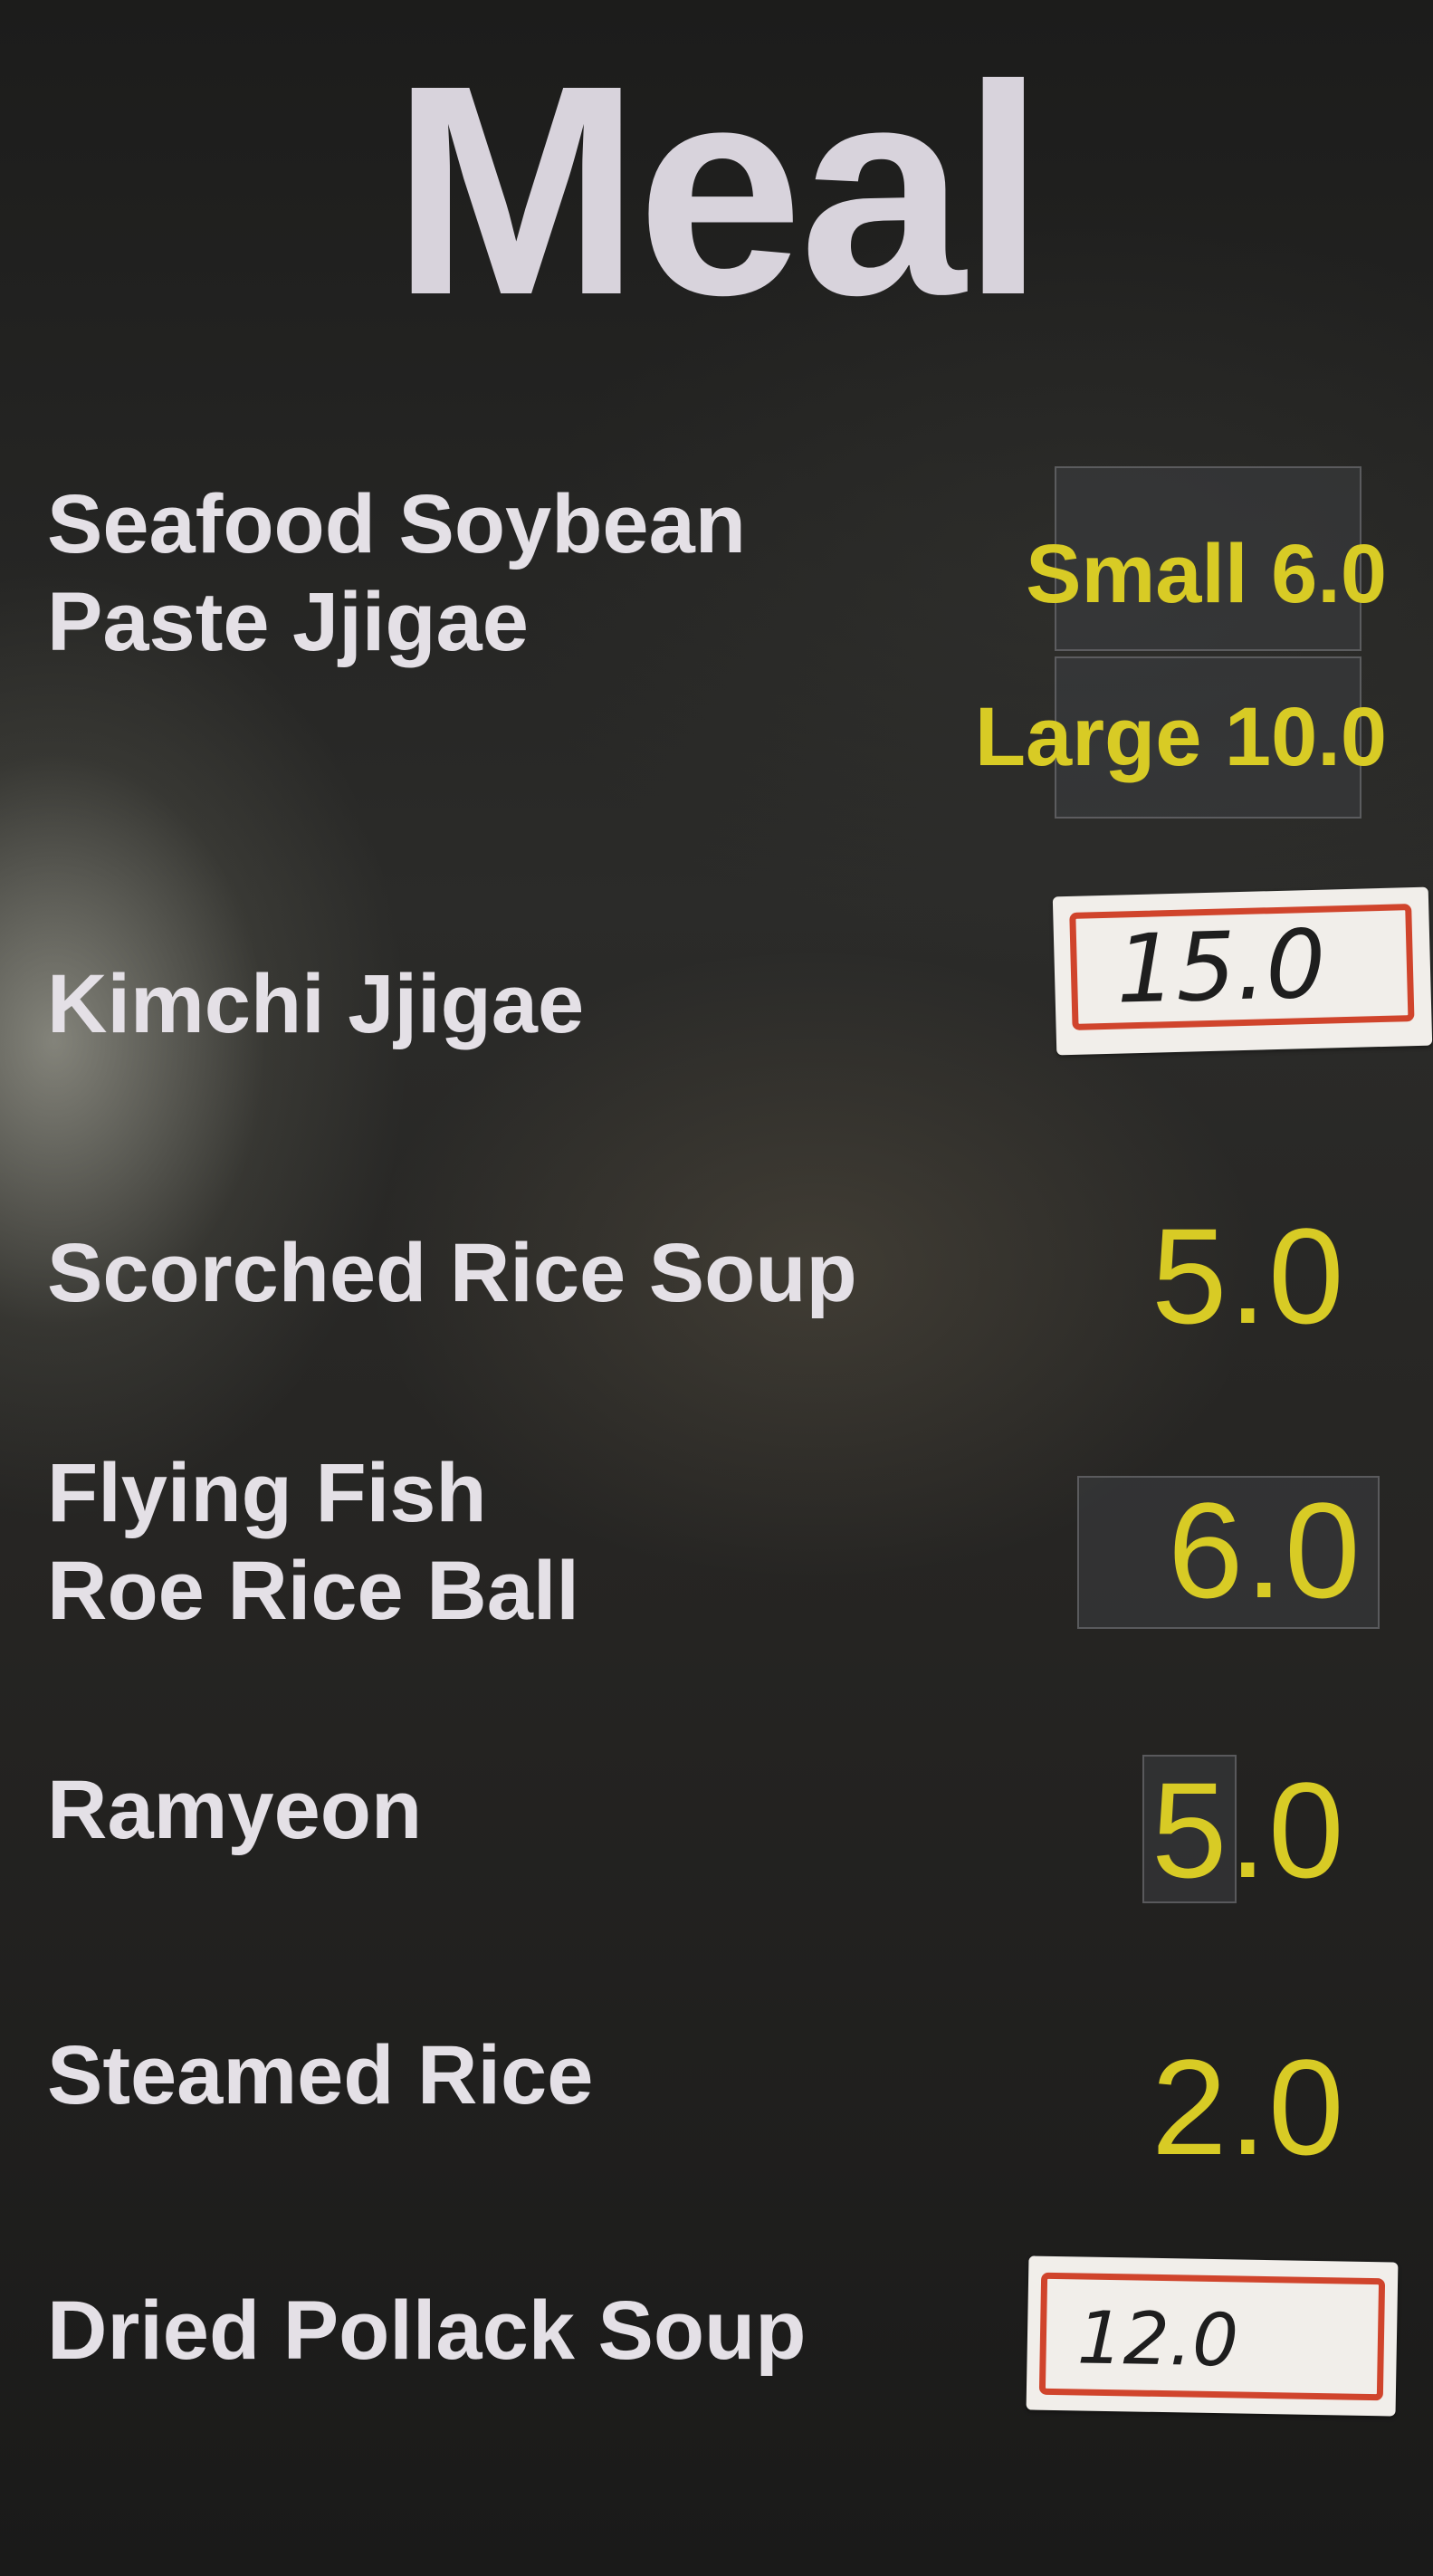 The height and width of the screenshot is (2576, 1433). I want to click on item-name-line: Scorched Rice Soup, so click(452, 1273).